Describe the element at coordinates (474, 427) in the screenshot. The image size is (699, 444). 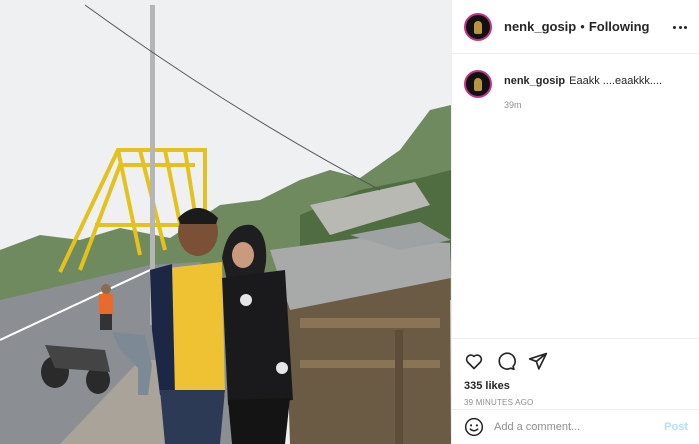
I see `smiley-icon` at that location.